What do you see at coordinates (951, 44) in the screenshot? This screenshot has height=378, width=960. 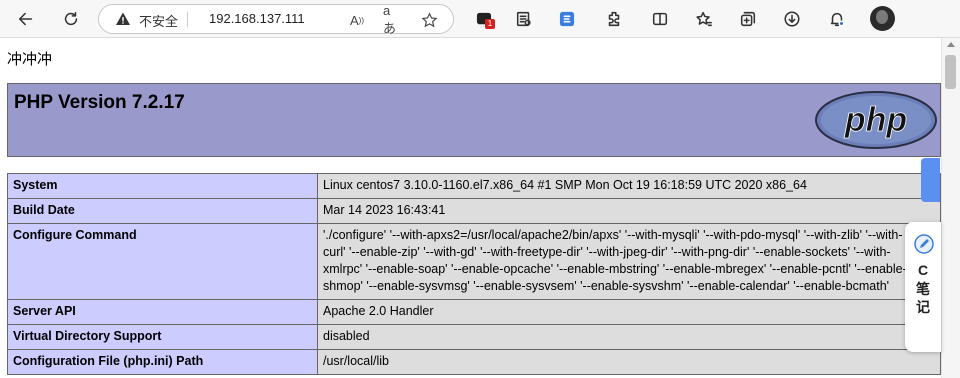 I see `scroll-up-icon` at bounding box center [951, 44].